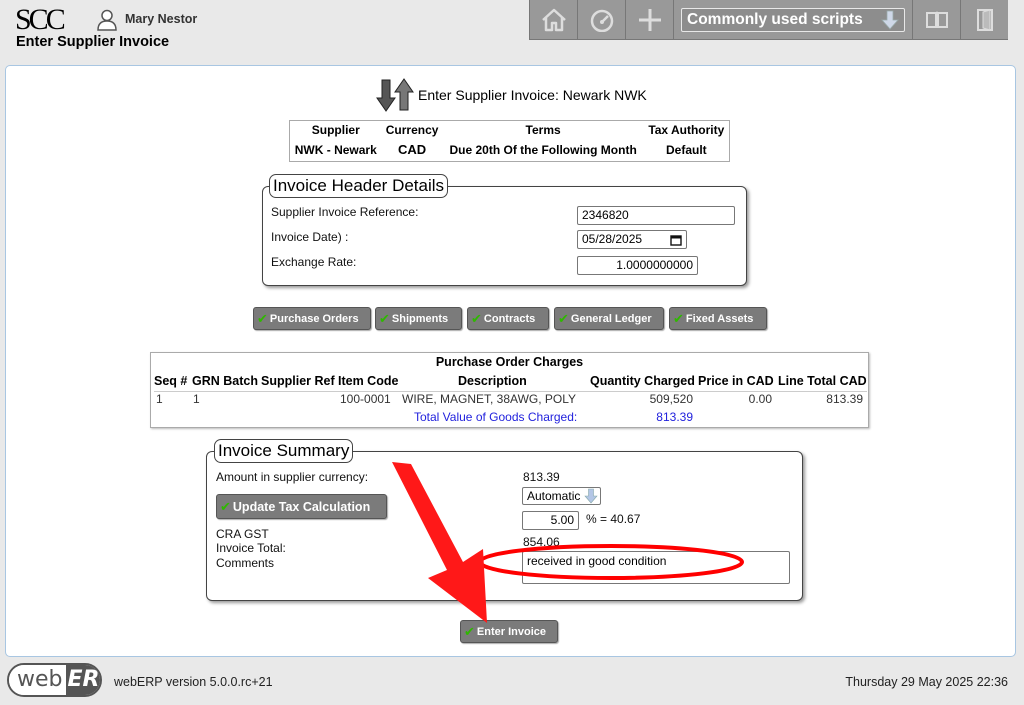 This screenshot has height=705, width=1024. I want to click on fixed-assets-button: ✔ Fixed Assets, so click(718, 318).